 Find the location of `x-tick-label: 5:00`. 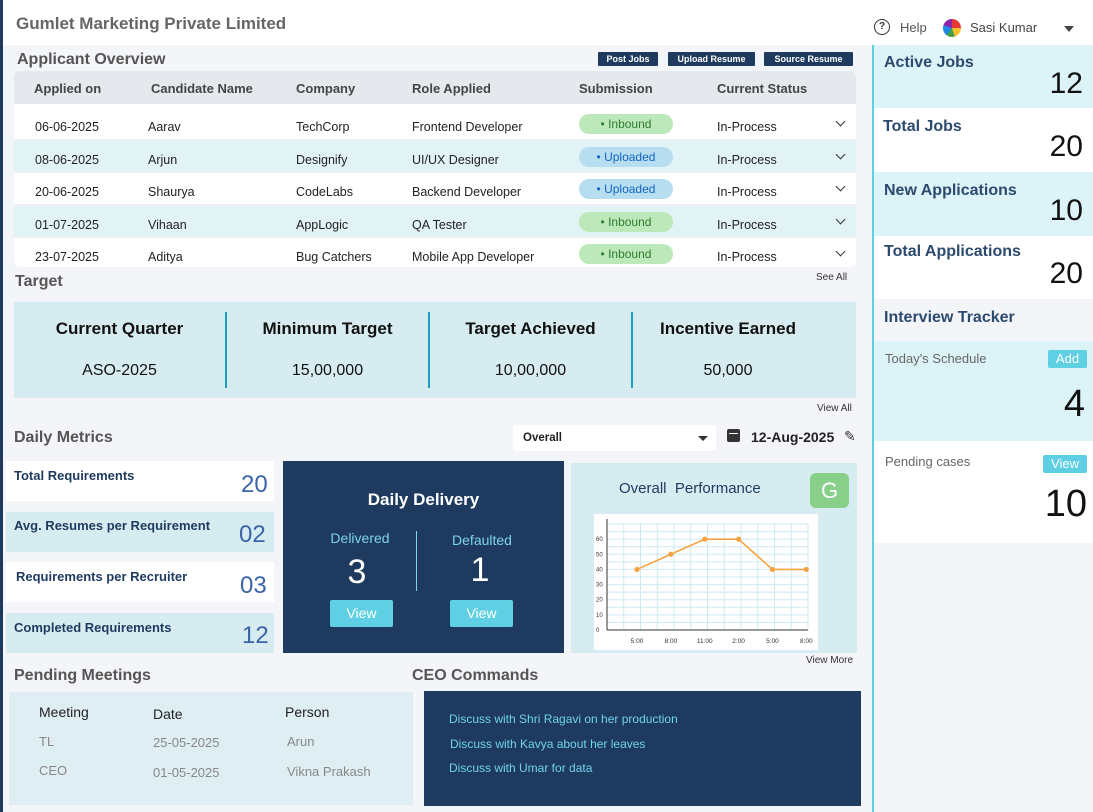

x-tick-label: 5:00 is located at coordinates (637, 641).